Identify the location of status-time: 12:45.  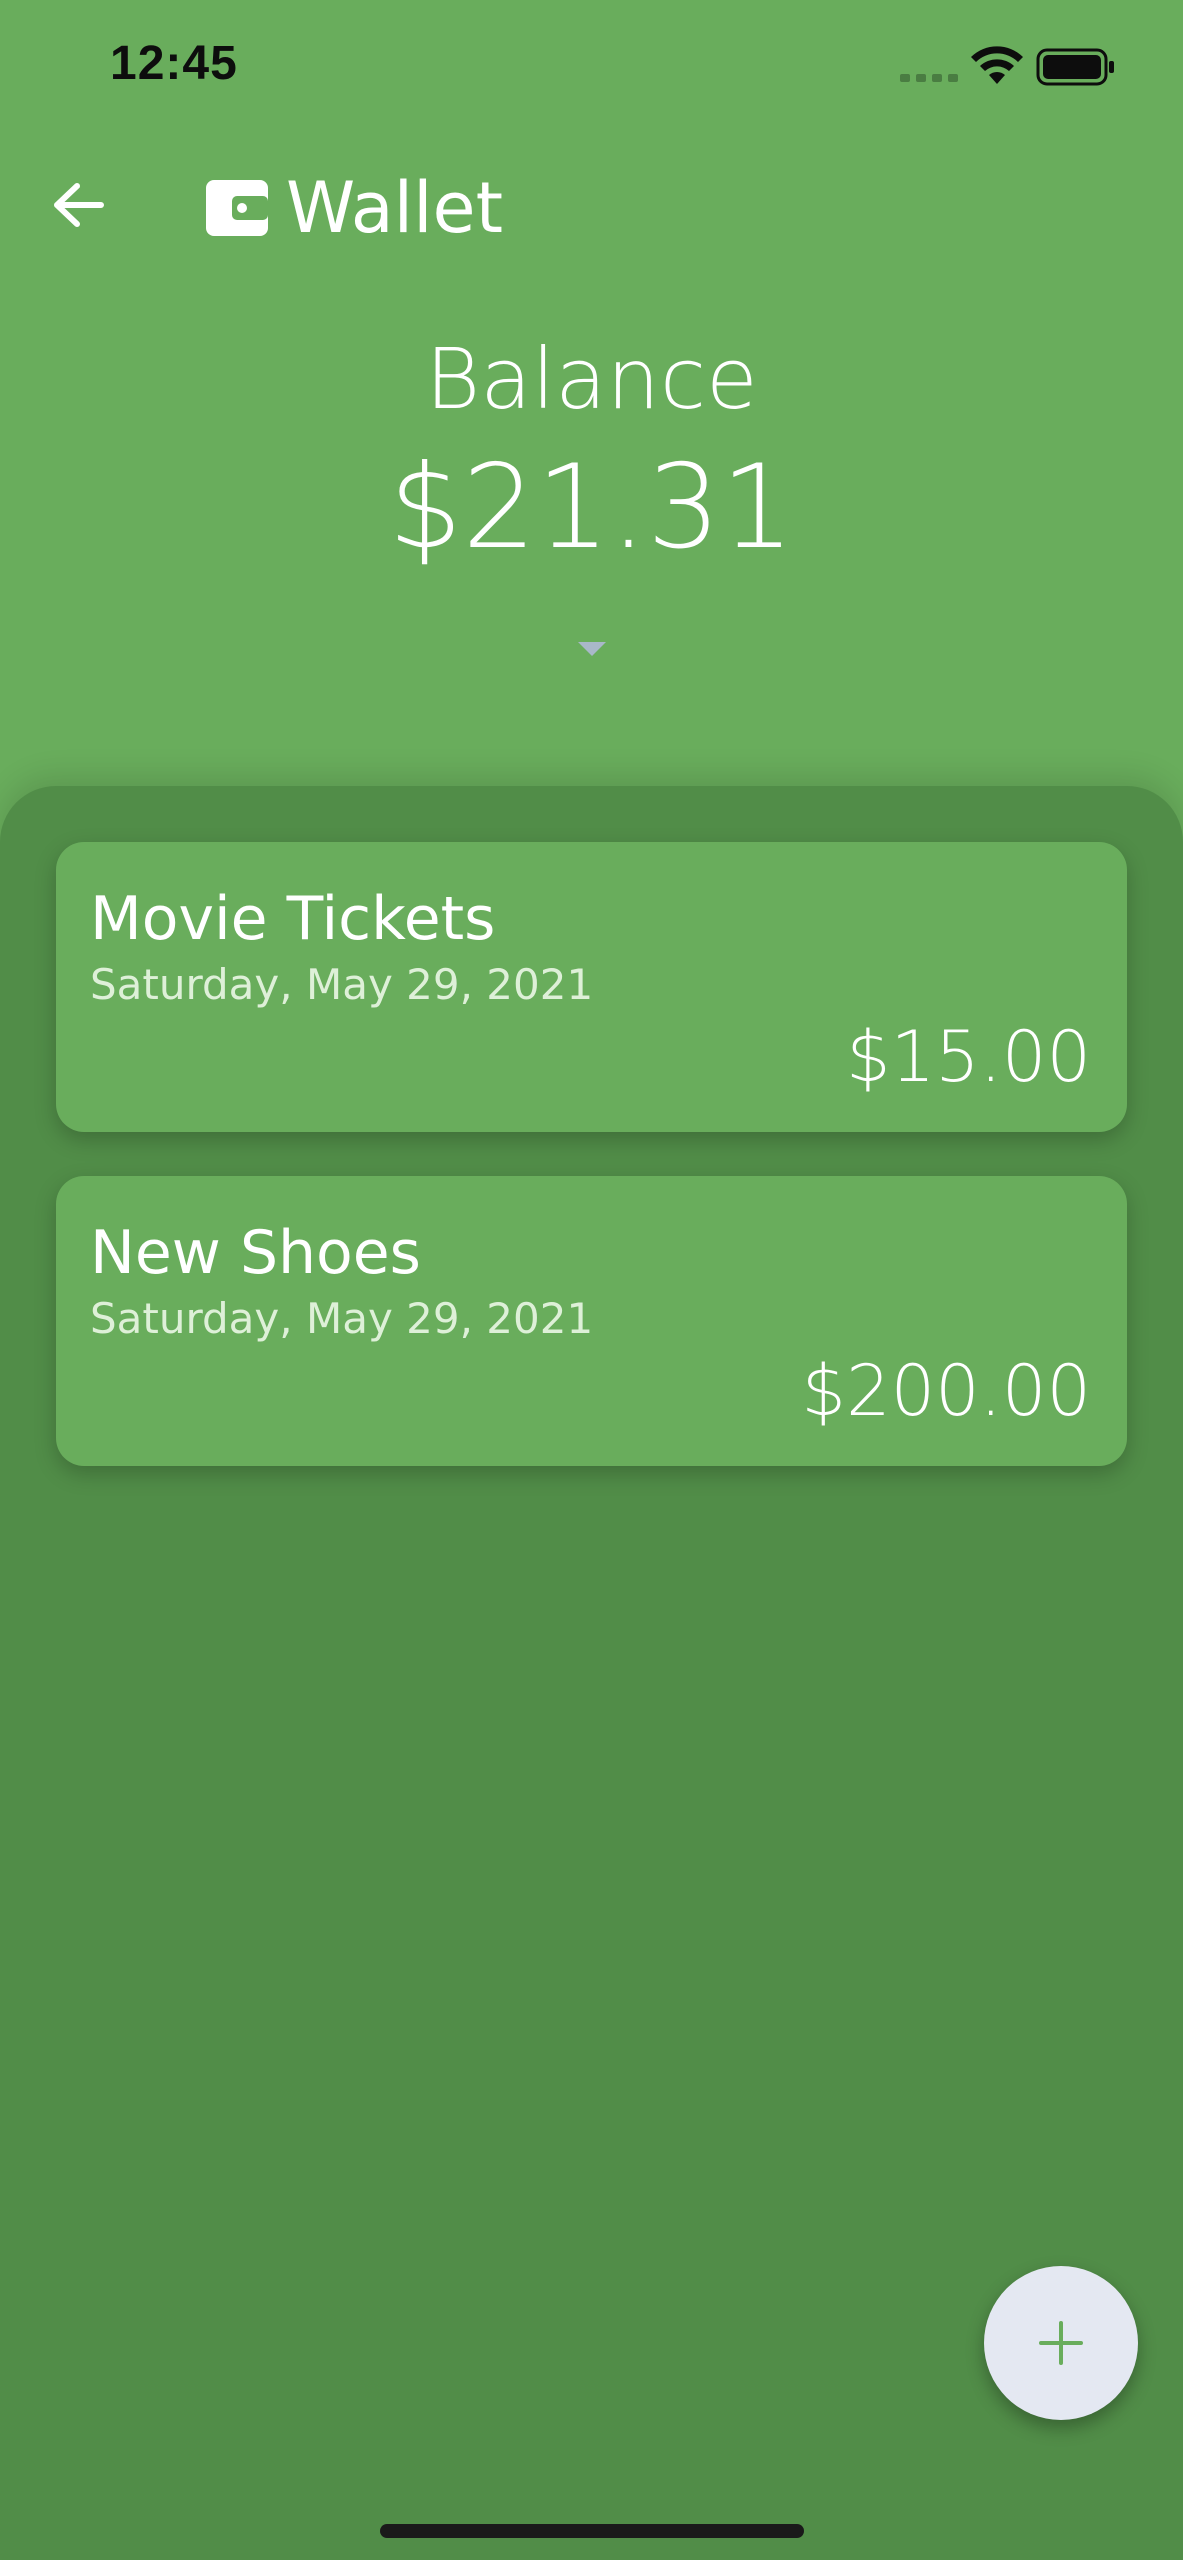
(174, 63).